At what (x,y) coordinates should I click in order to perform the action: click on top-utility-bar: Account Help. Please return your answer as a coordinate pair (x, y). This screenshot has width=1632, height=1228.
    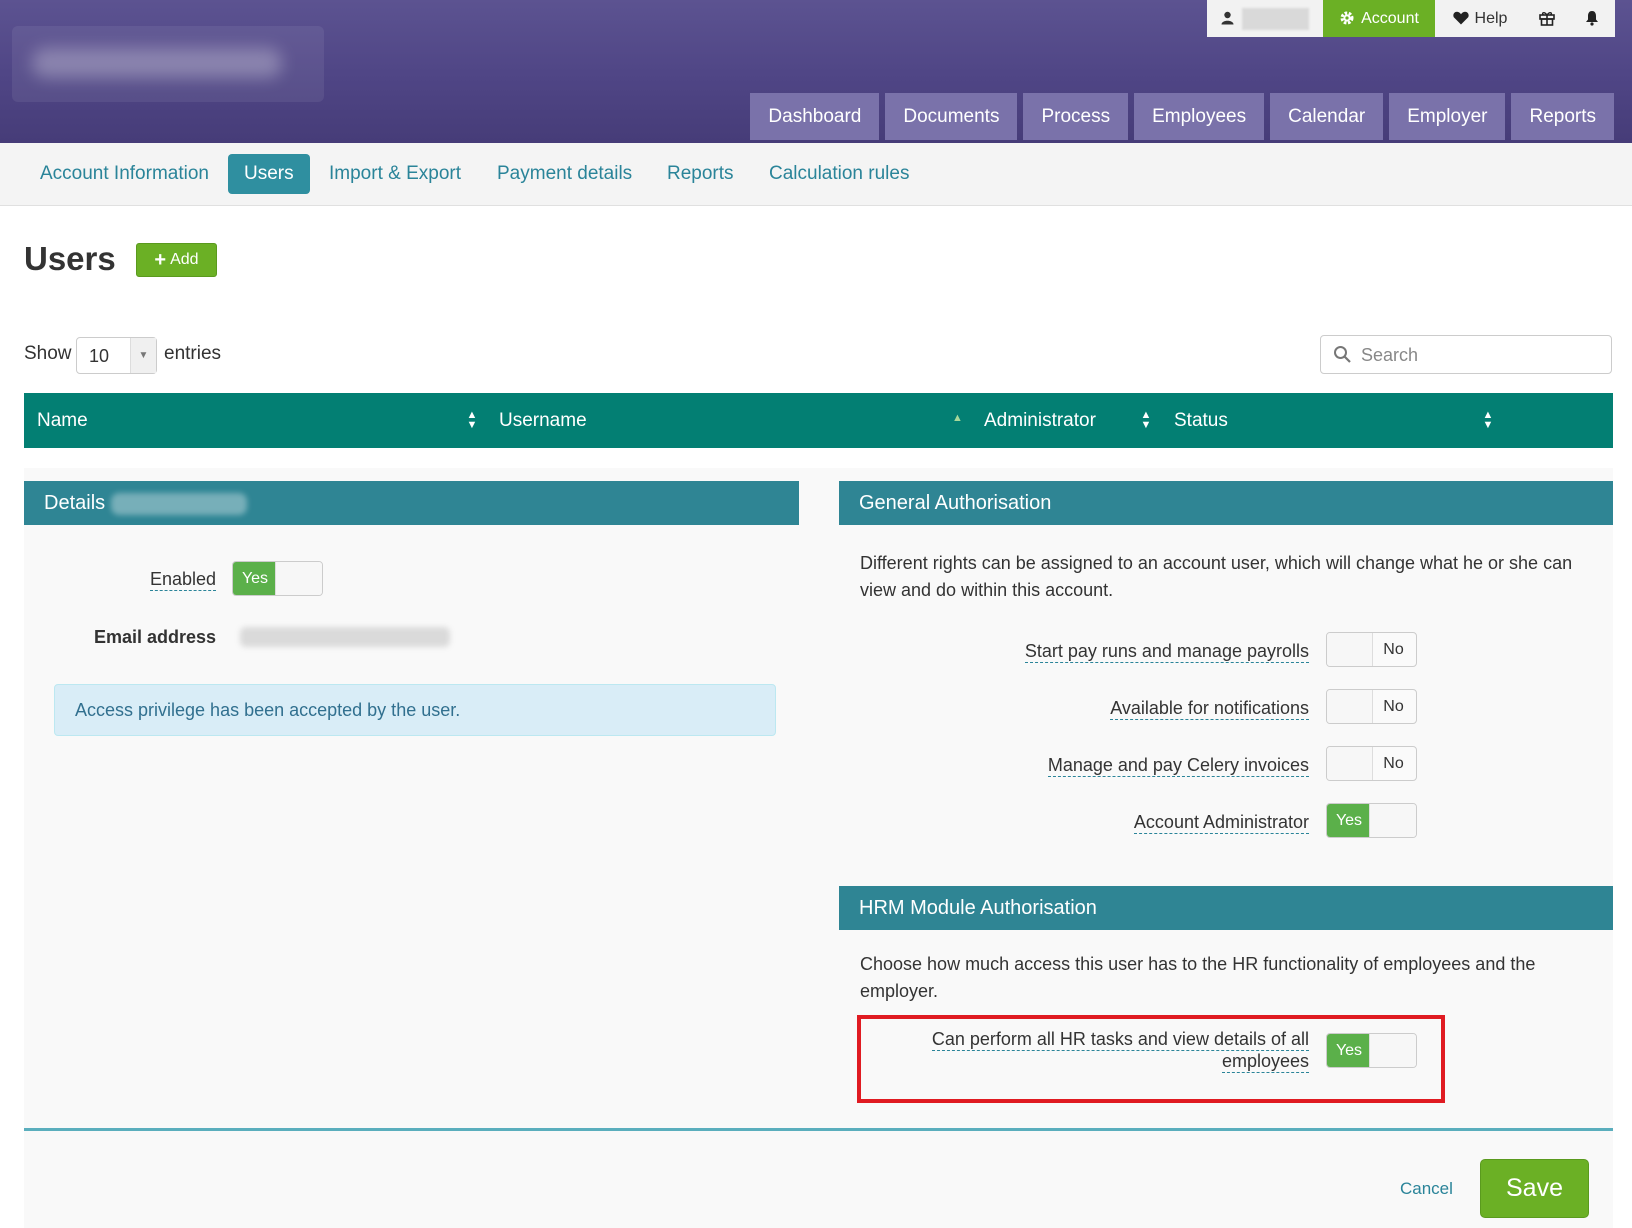
    Looking at the image, I should click on (1411, 18).